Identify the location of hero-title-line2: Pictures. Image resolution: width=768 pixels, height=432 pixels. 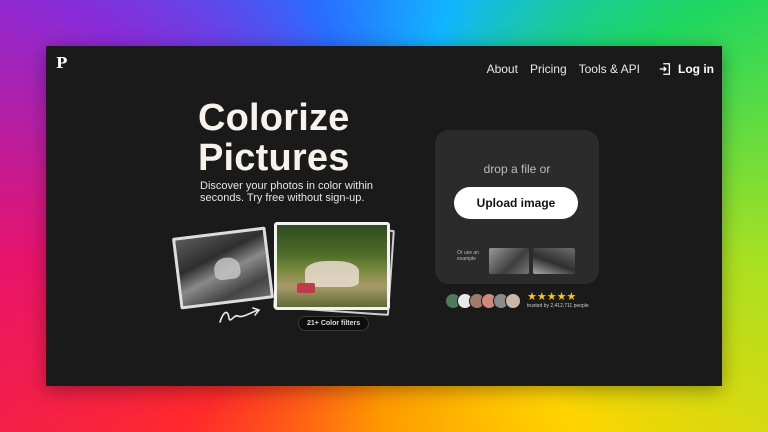
(274, 158).